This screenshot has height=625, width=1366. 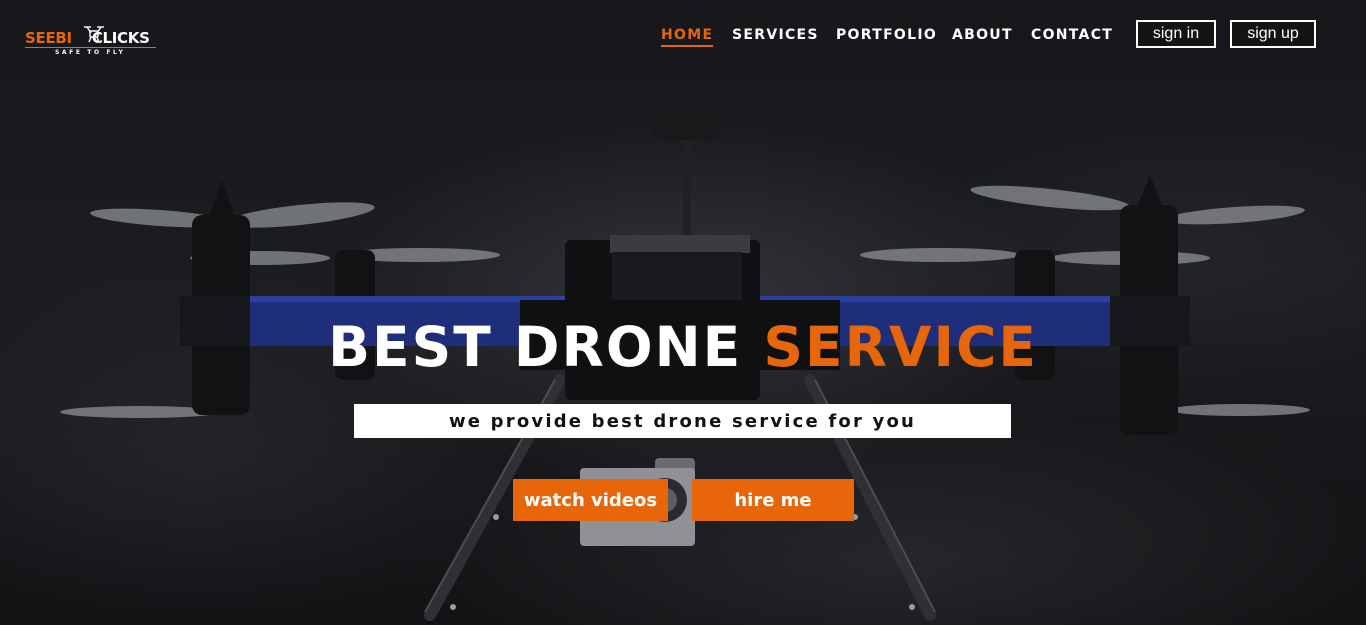 I want to click on brand-tagline: SAFE TO FLY, so click(x=90, y=52).